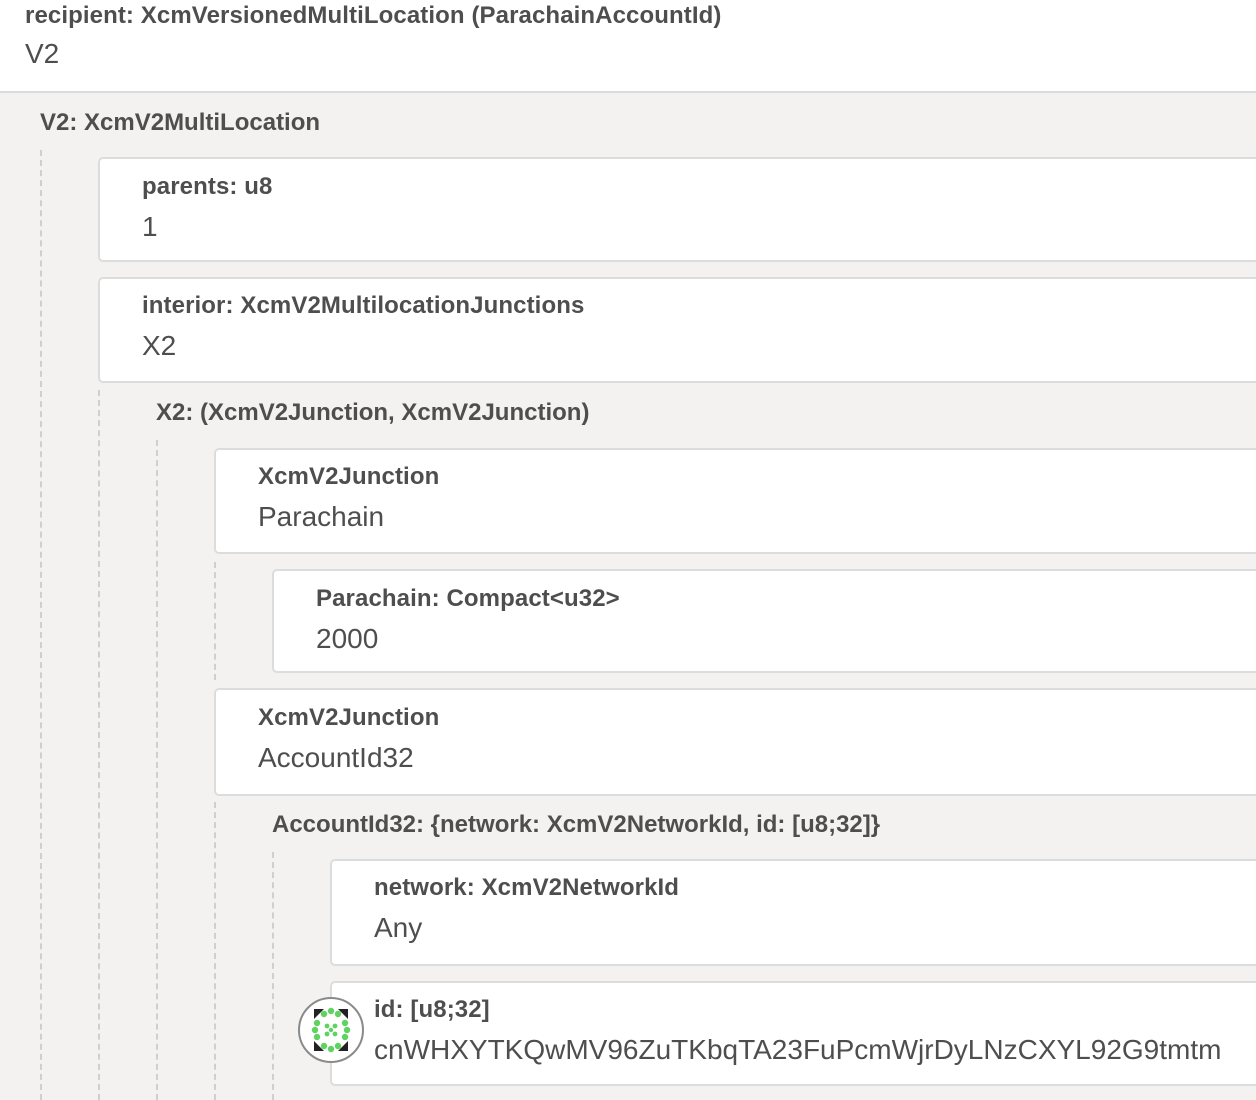 This screenshot has width=1256, height=1100. Describe the element at coordinates (373, 412) in the screenshot. I see `x2-group-label: X2: (XcmV2Junction, XcmV2Junction)` at that location.